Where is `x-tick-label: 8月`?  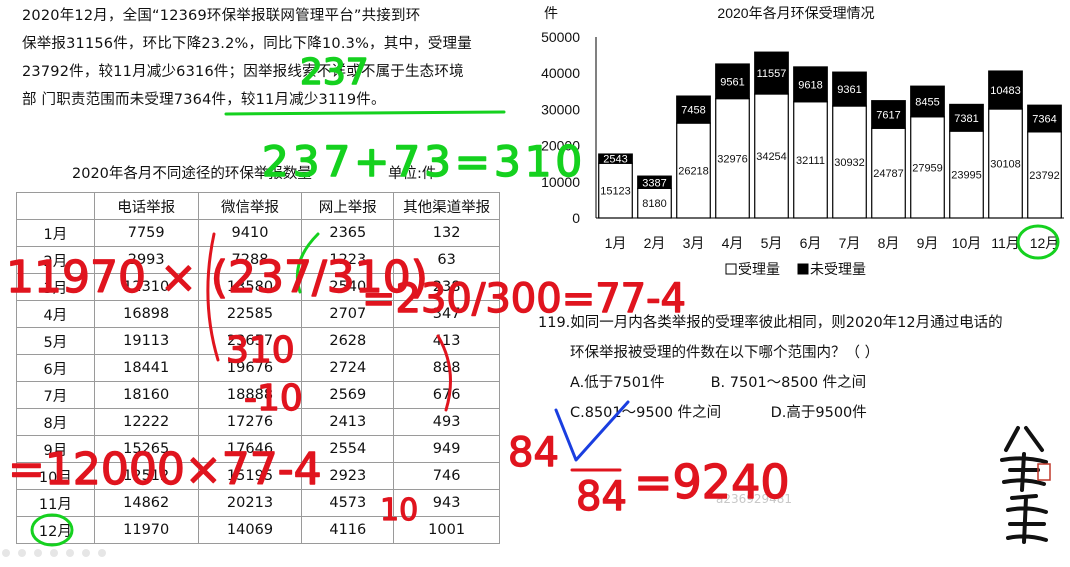 x-tick-label: 8月 is located at coordinates (889, 243).